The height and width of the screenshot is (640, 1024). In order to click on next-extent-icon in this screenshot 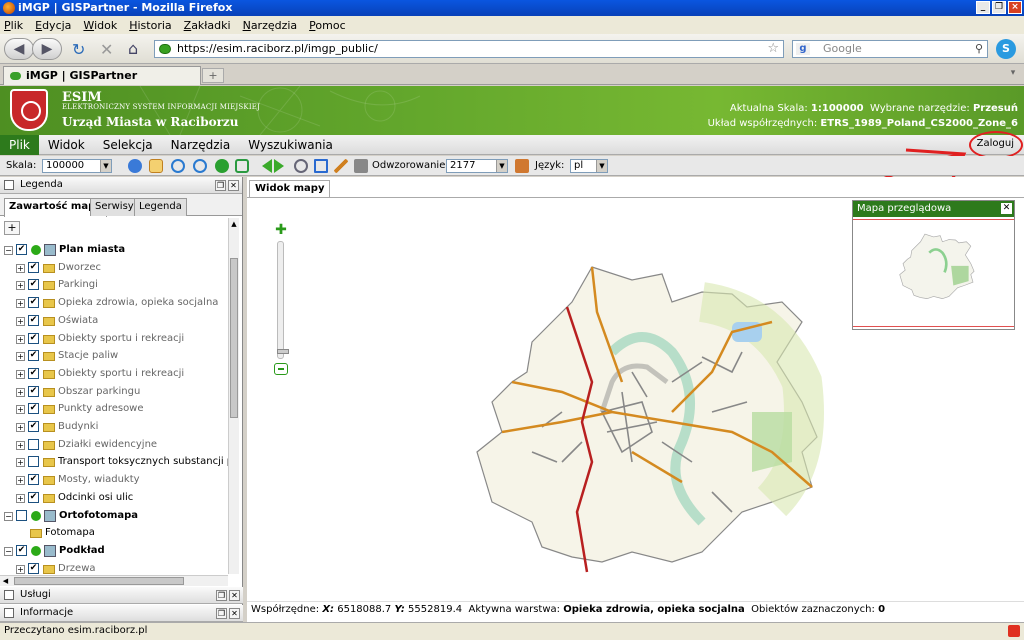, I will do `click(282, 166)`.